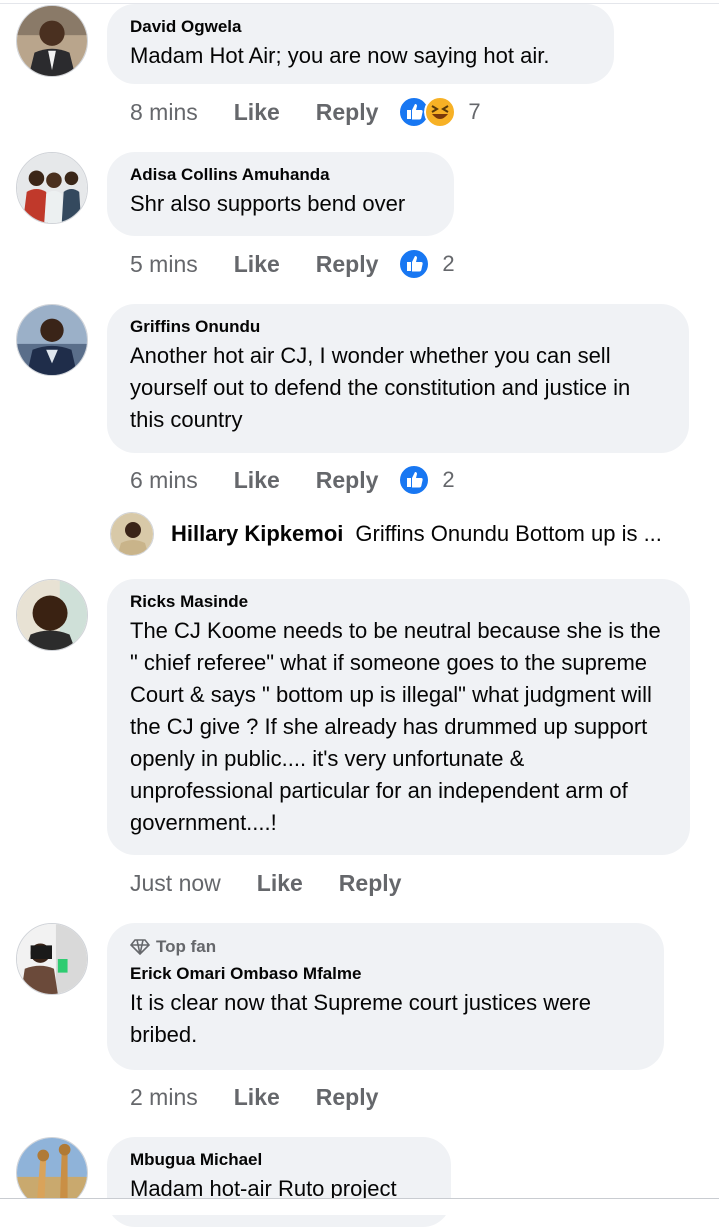  Describe the element at coordinates (164, 1097) in the screenshot. I see `comment-time: 2 mins` at that location.